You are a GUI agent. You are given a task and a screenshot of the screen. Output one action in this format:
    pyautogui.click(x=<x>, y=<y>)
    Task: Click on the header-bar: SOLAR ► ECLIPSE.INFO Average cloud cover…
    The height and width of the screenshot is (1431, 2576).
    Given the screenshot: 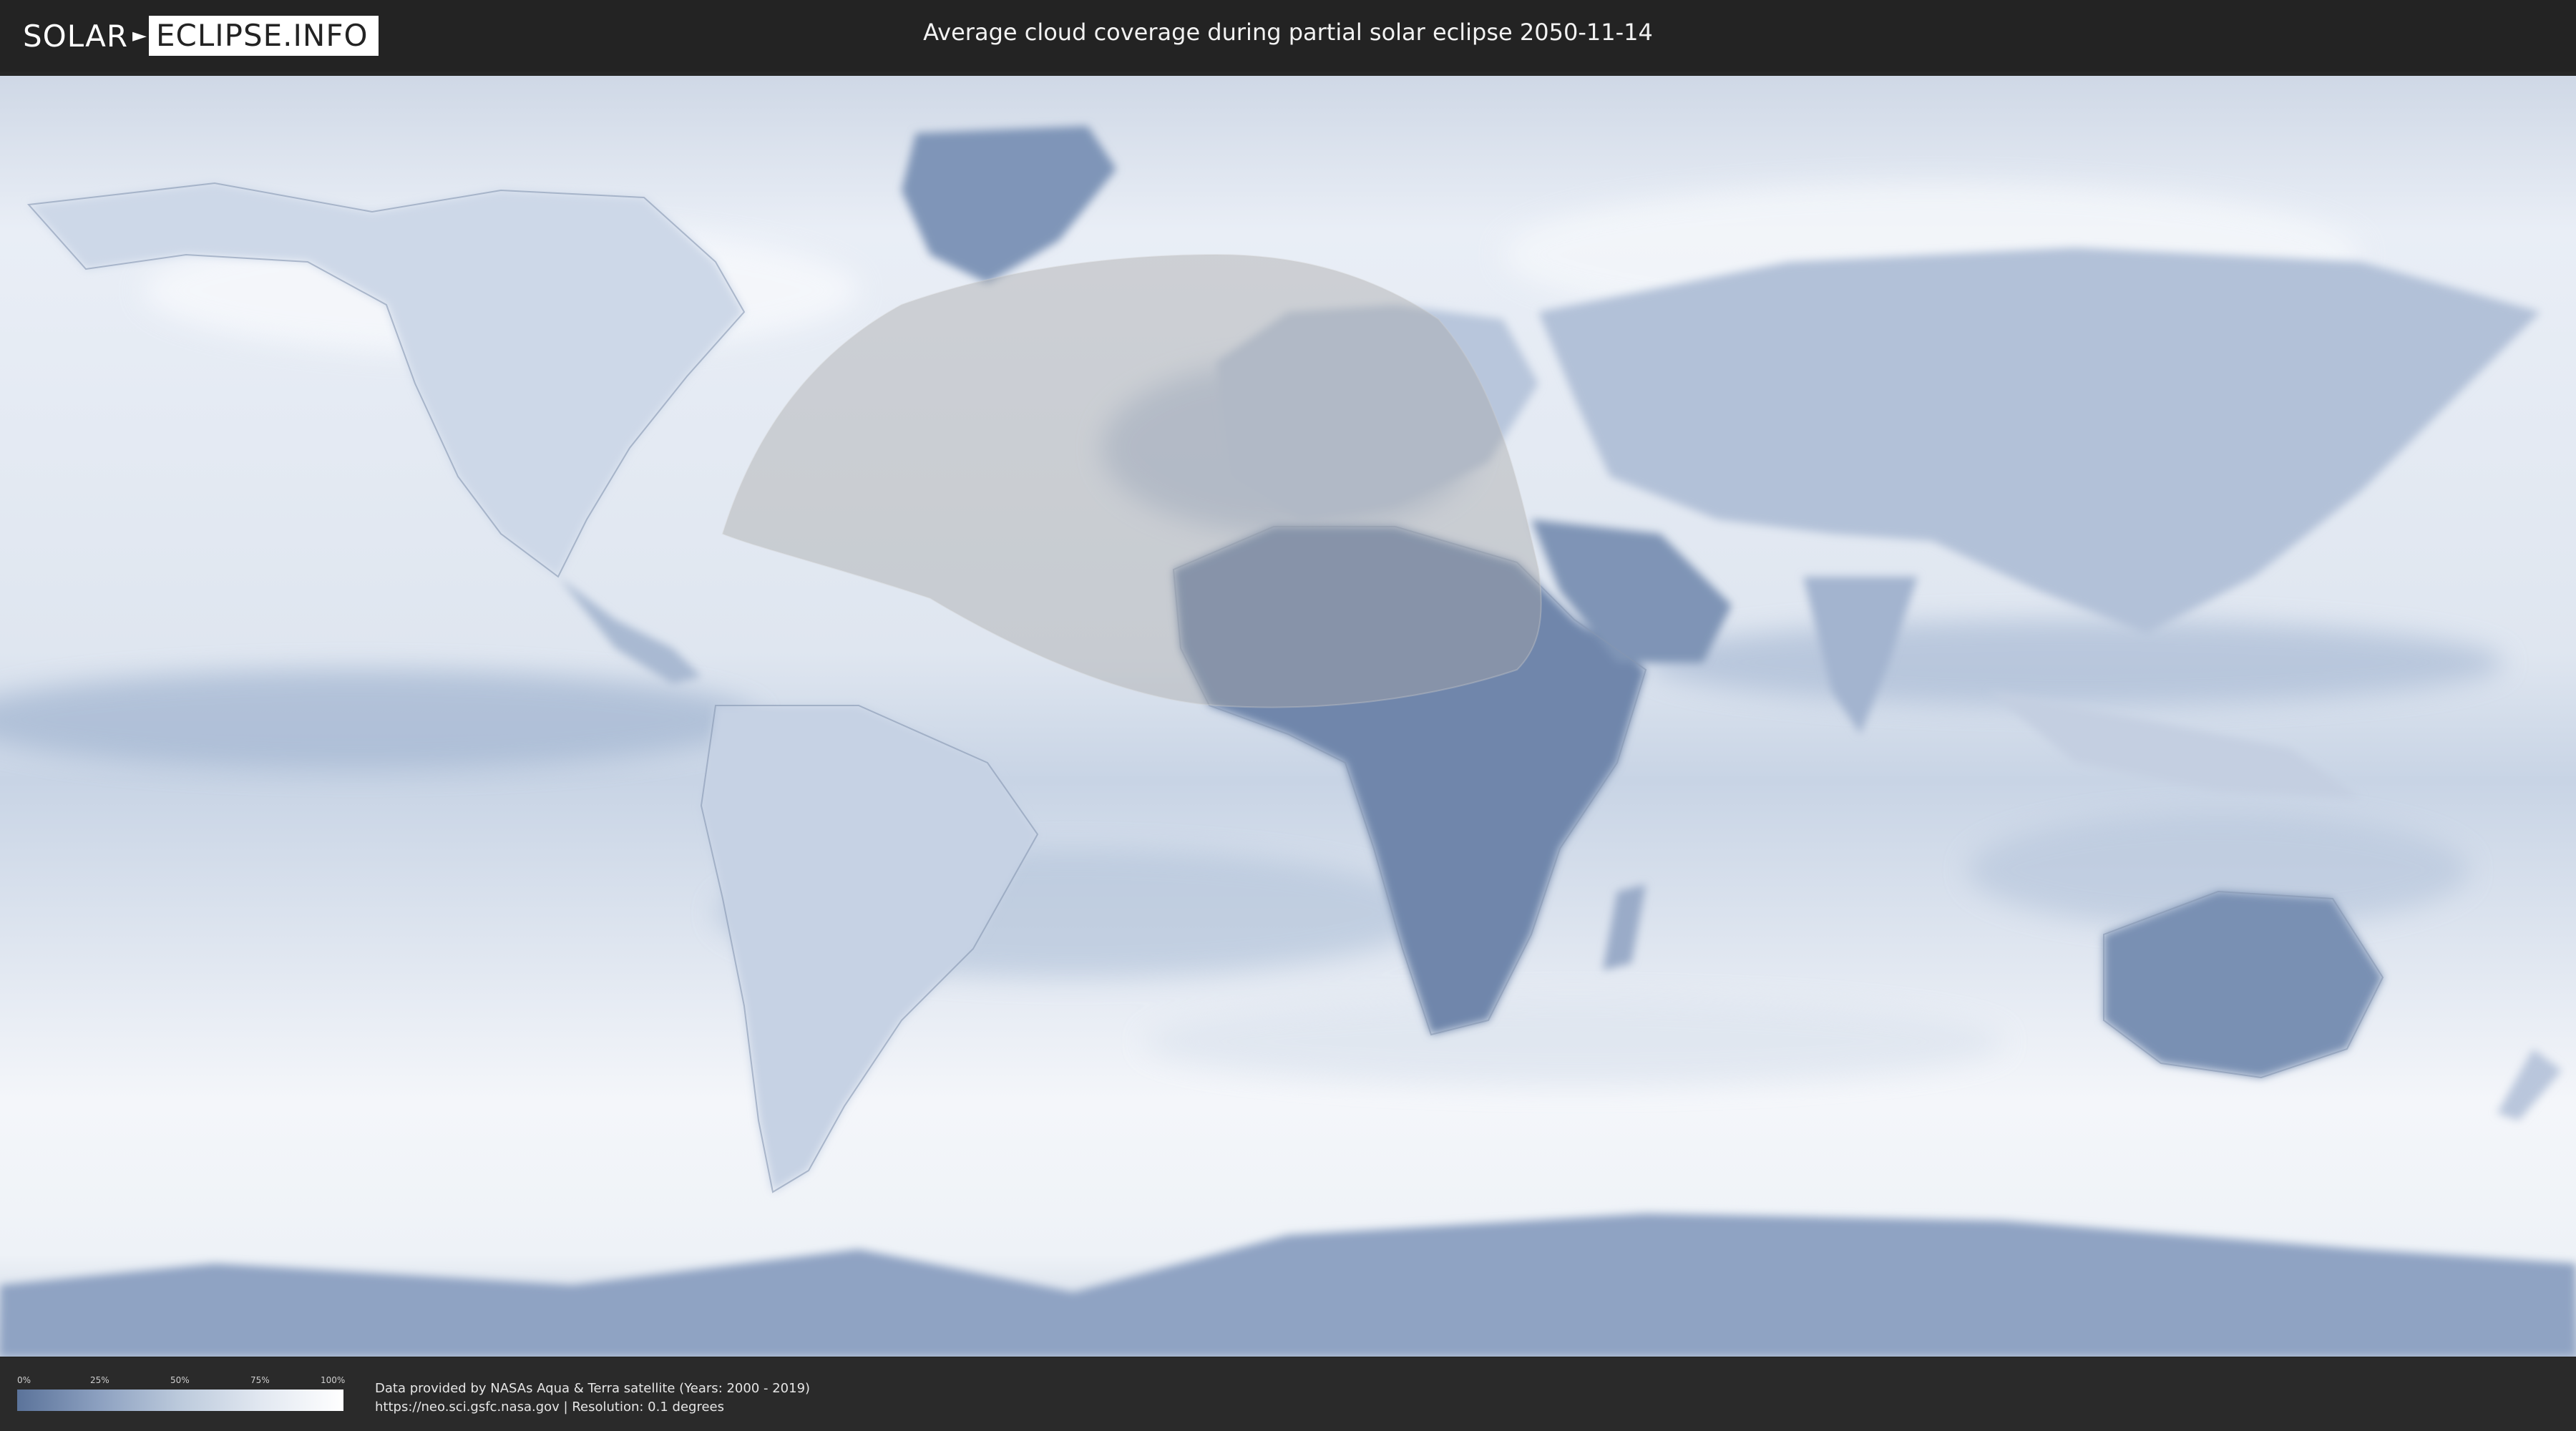 What is the action you would take?
    pyautogui.click(x=1288, y=36)
    